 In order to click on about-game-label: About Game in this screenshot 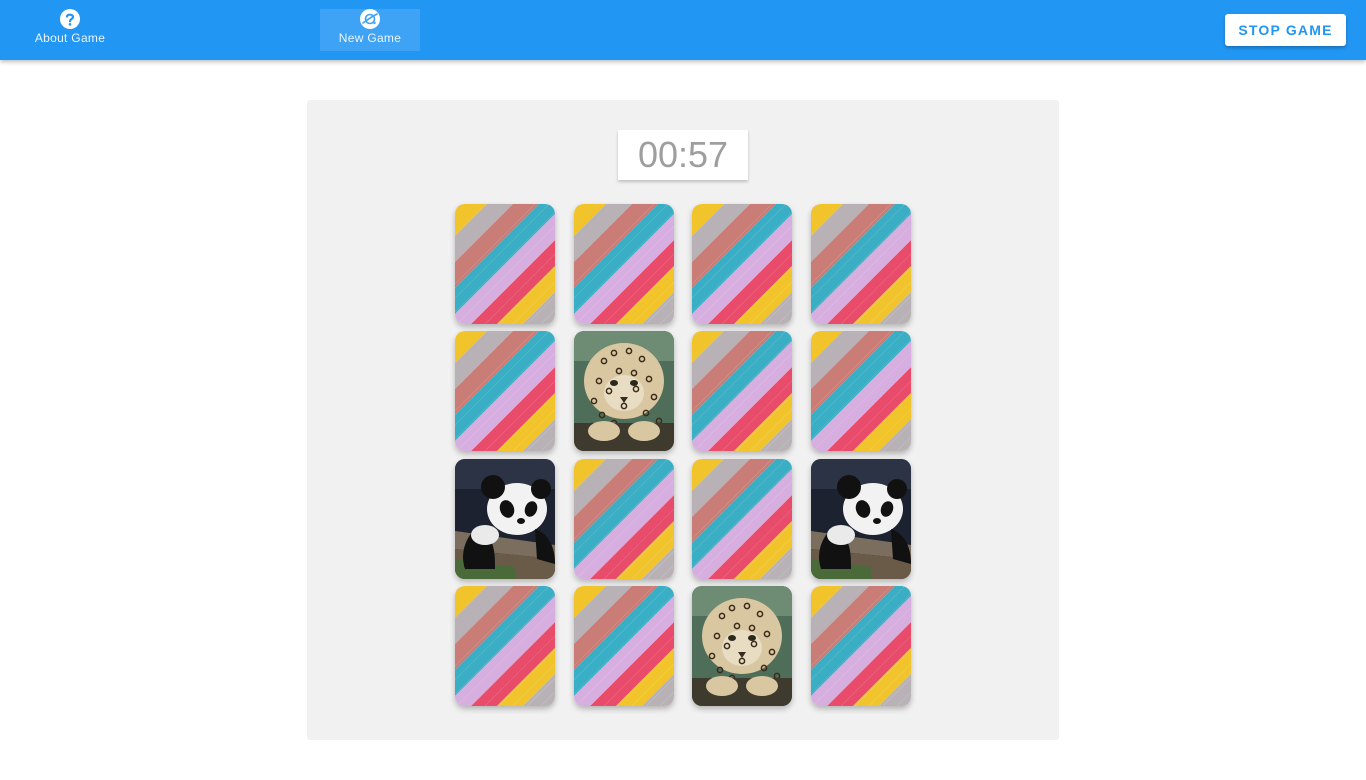, I will do `click(70, 38)`.